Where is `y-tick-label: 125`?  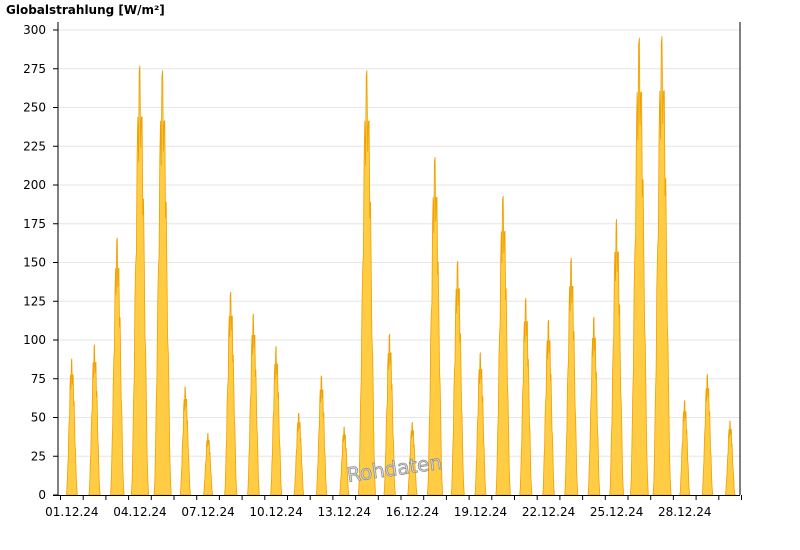 y-tick-label: 125 is located at coordinates (34, 301).